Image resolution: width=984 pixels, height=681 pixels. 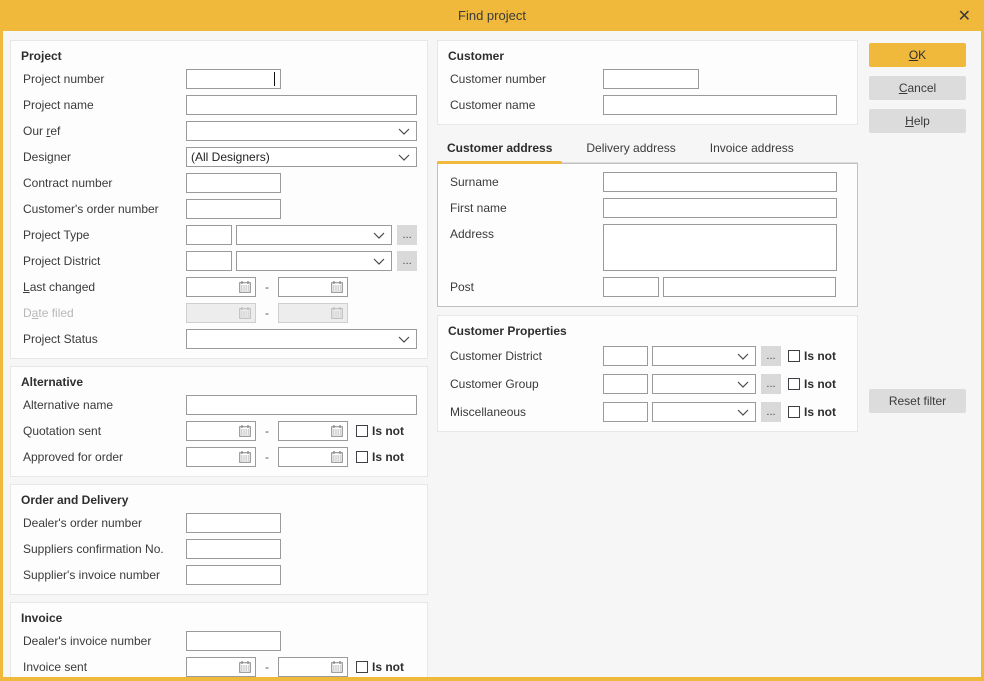 I want to click on approved-for-order-row: Approved for order - Is not, so click(x=220, y=457).